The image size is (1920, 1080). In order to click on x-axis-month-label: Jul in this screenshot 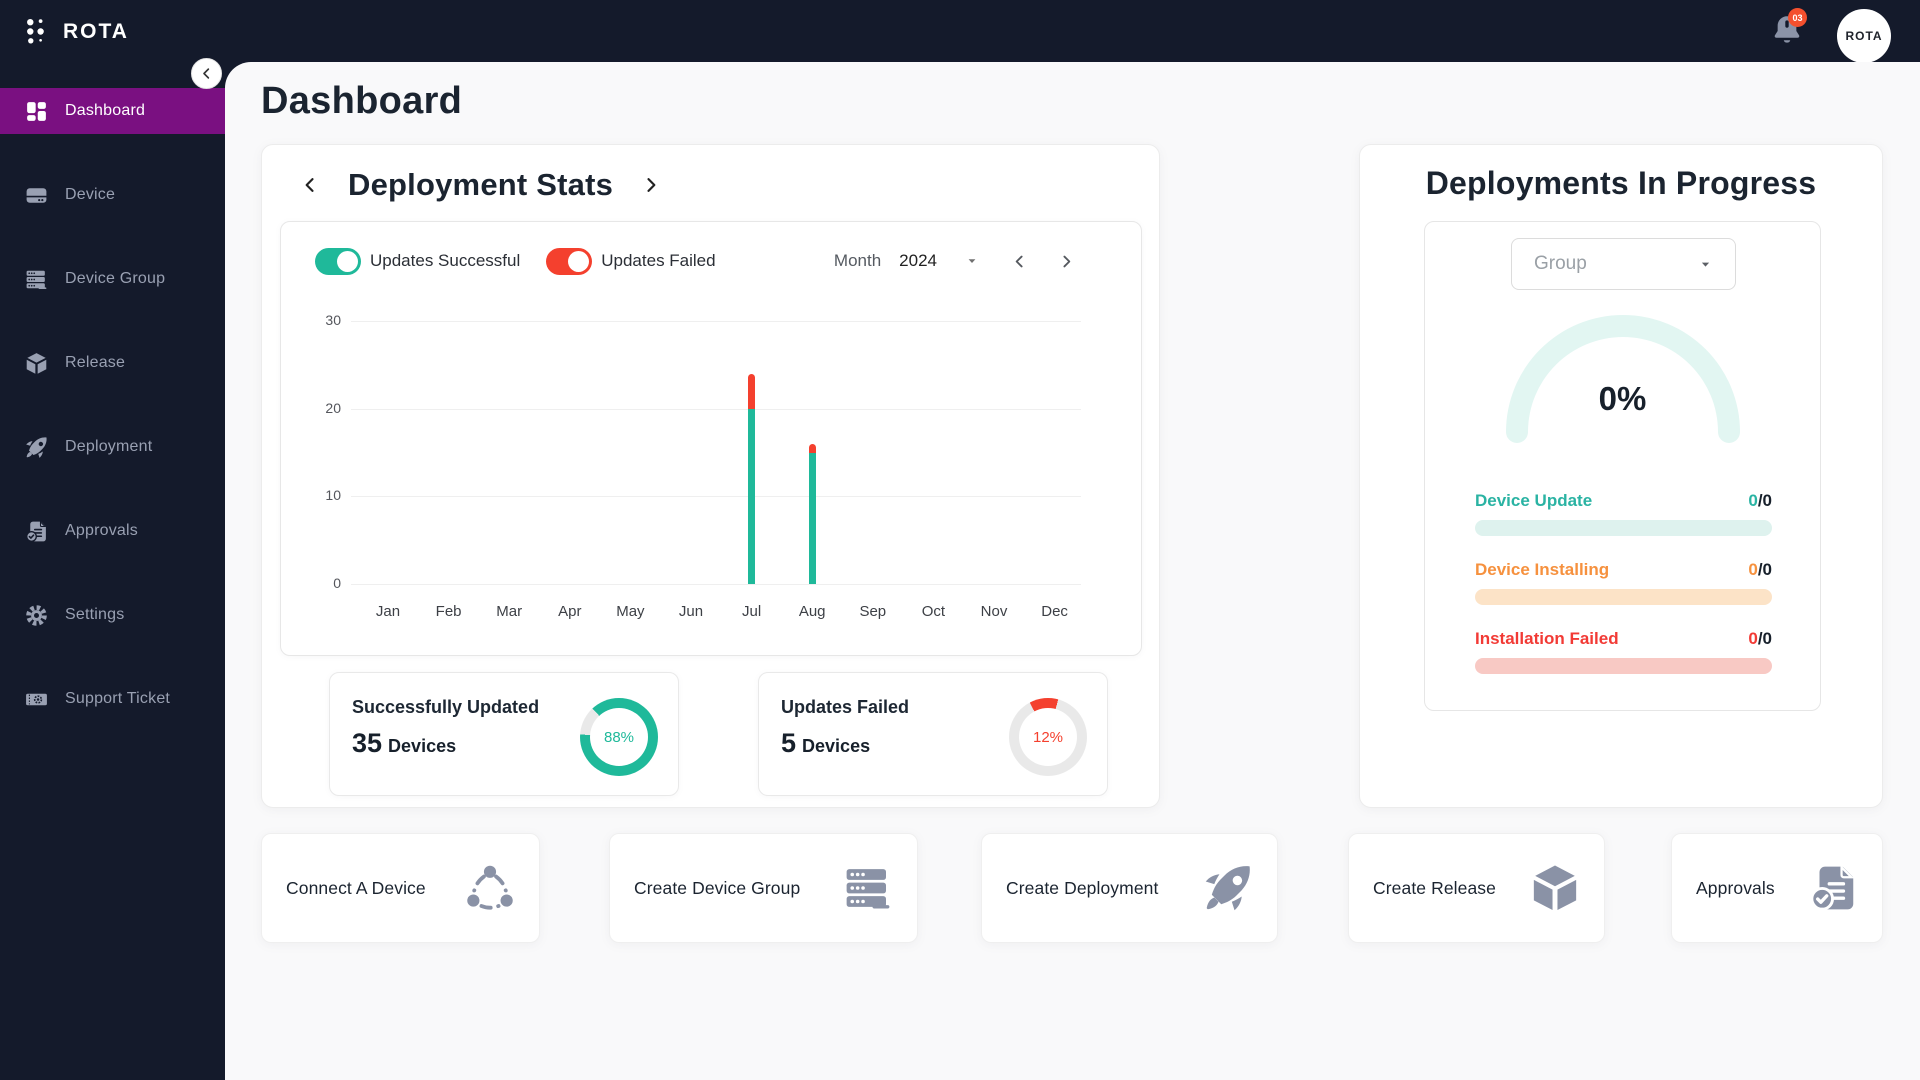, I will do `click(752, 611)`.